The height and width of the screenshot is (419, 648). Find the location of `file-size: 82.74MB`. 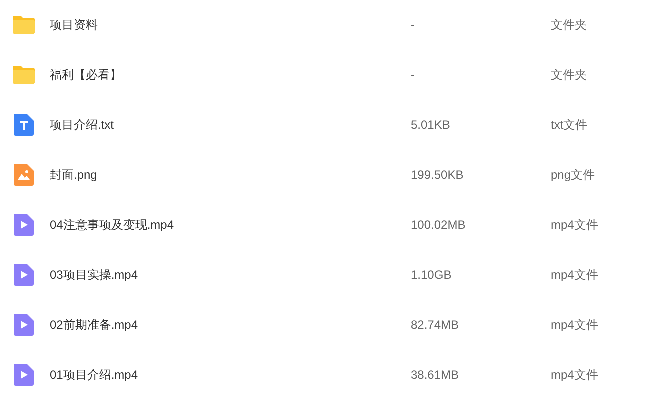

file-size: 82.74MB is located at coordinates (435, 325).